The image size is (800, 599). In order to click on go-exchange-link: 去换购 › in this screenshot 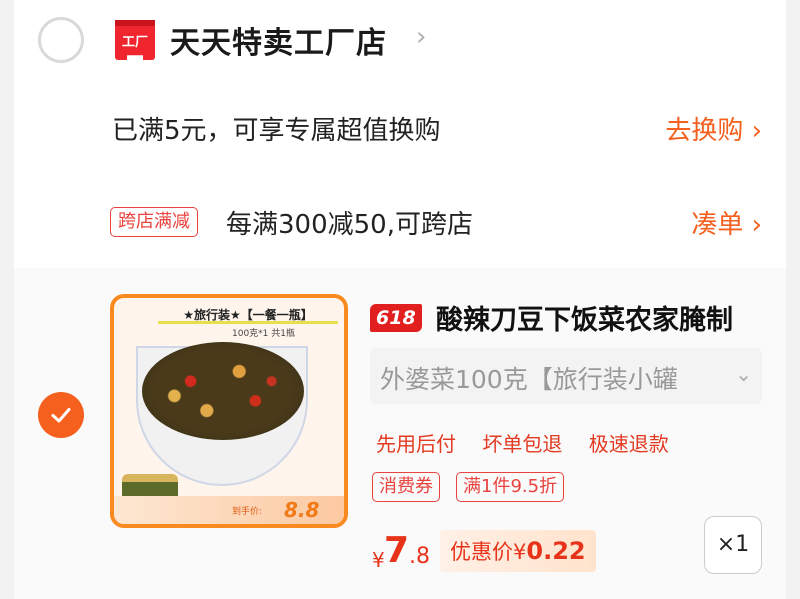, I will do `click(713, 128)`.